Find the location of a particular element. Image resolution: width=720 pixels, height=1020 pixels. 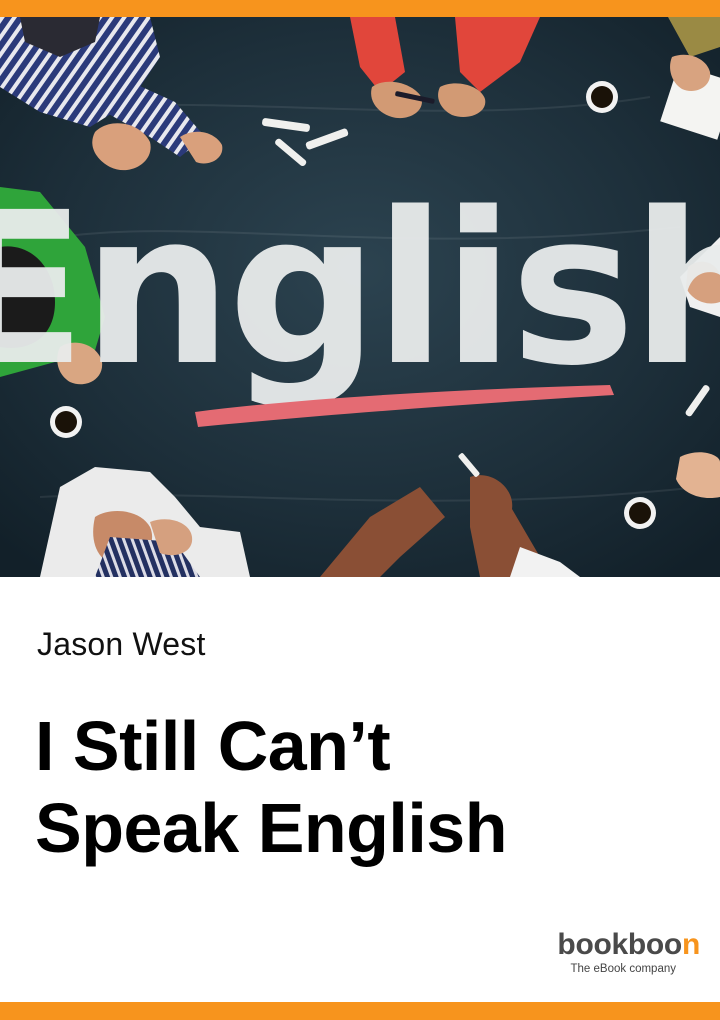

publisher-wordmark: bookboon is located at coordinates (620, 945).